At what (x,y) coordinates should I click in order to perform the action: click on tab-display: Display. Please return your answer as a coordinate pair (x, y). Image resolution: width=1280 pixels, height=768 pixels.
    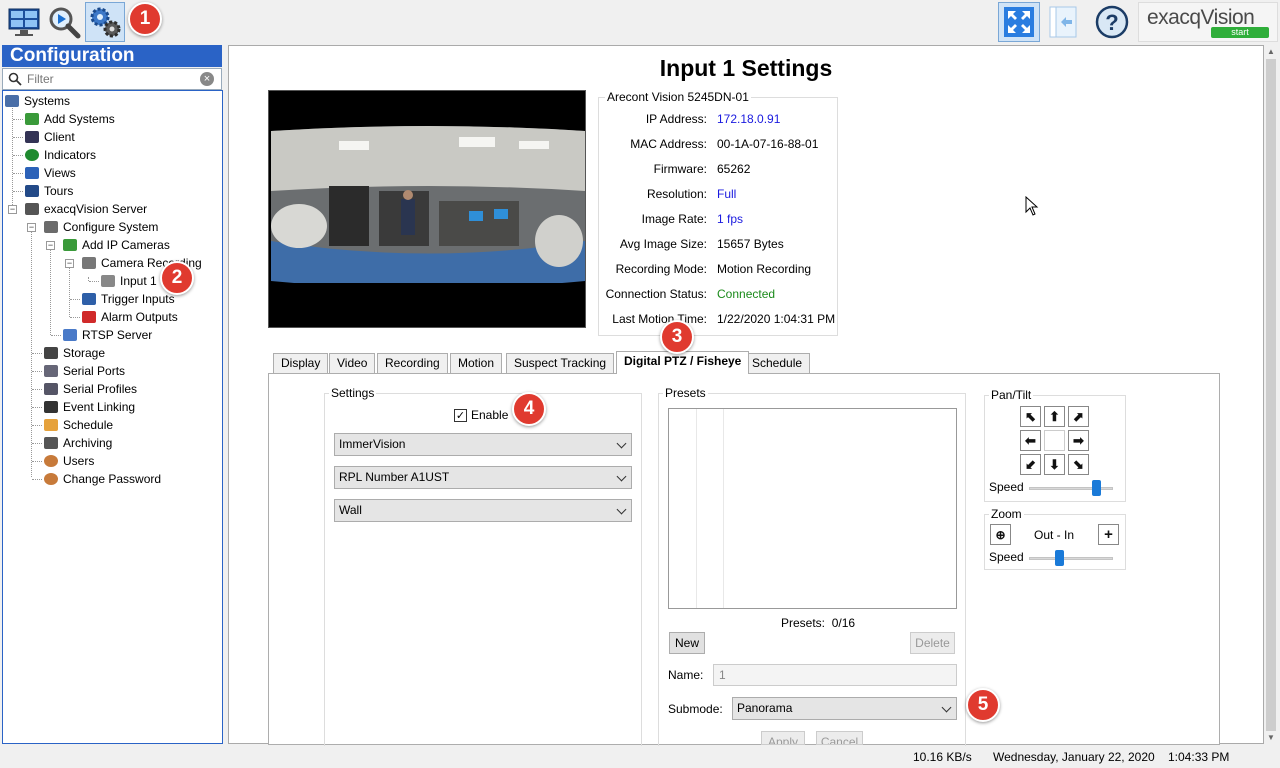
    Looking at the image, I should click on (301, 363).